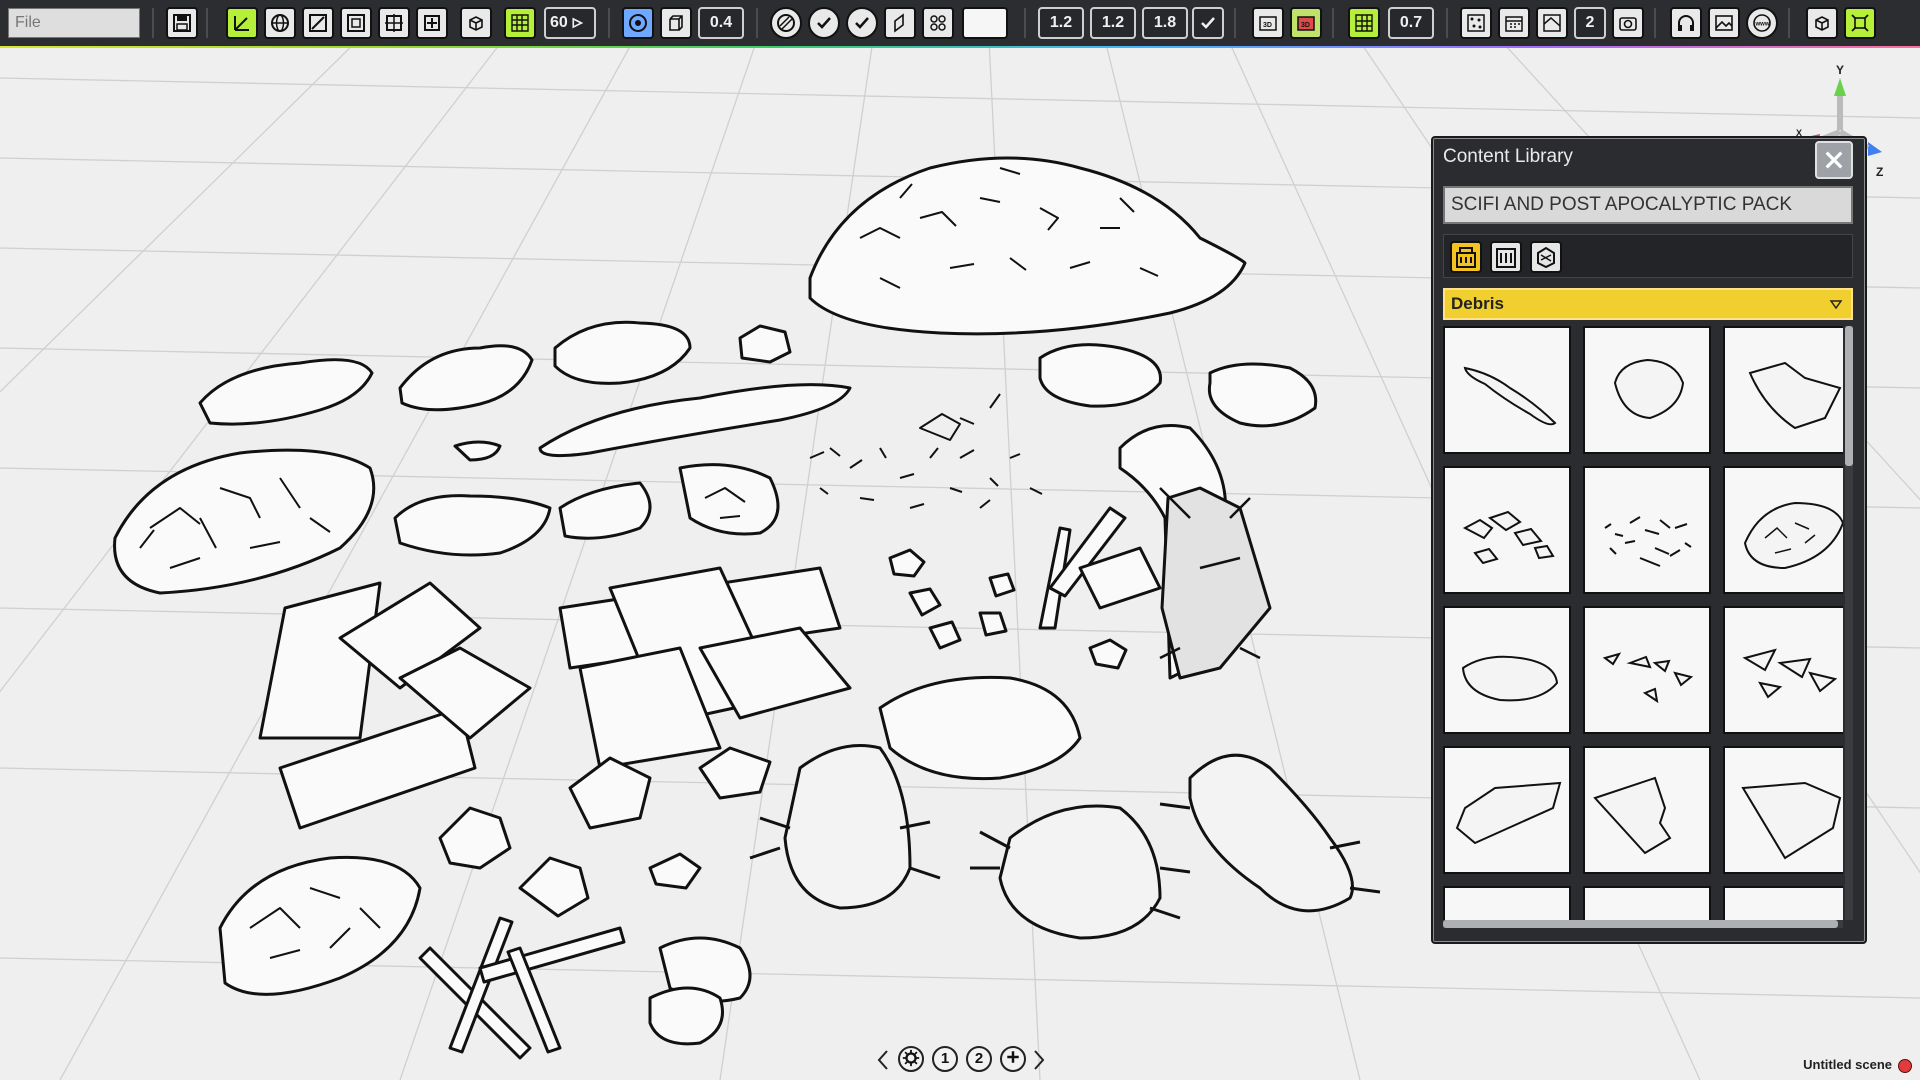 This screenshot has height=1080, width=1920. Describe the element at coordinates (1552, 23) in the screenshot. I see `material-button` at that location.